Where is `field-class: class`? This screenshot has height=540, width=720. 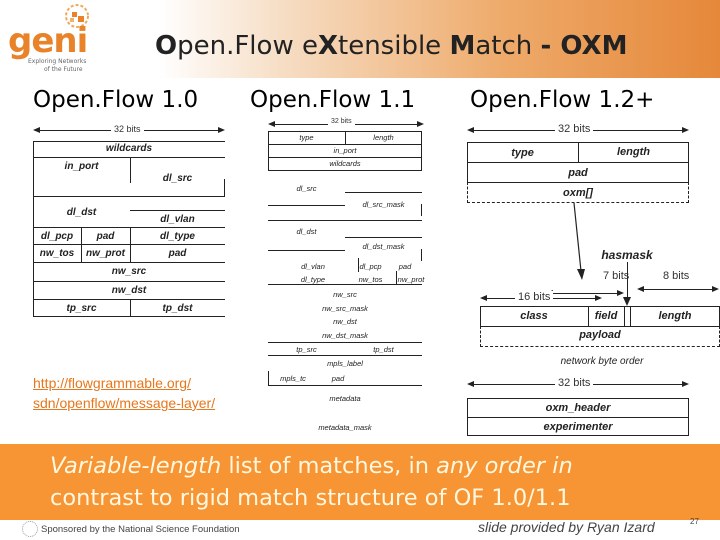 field-class: class is located at coordinates (534, 316).